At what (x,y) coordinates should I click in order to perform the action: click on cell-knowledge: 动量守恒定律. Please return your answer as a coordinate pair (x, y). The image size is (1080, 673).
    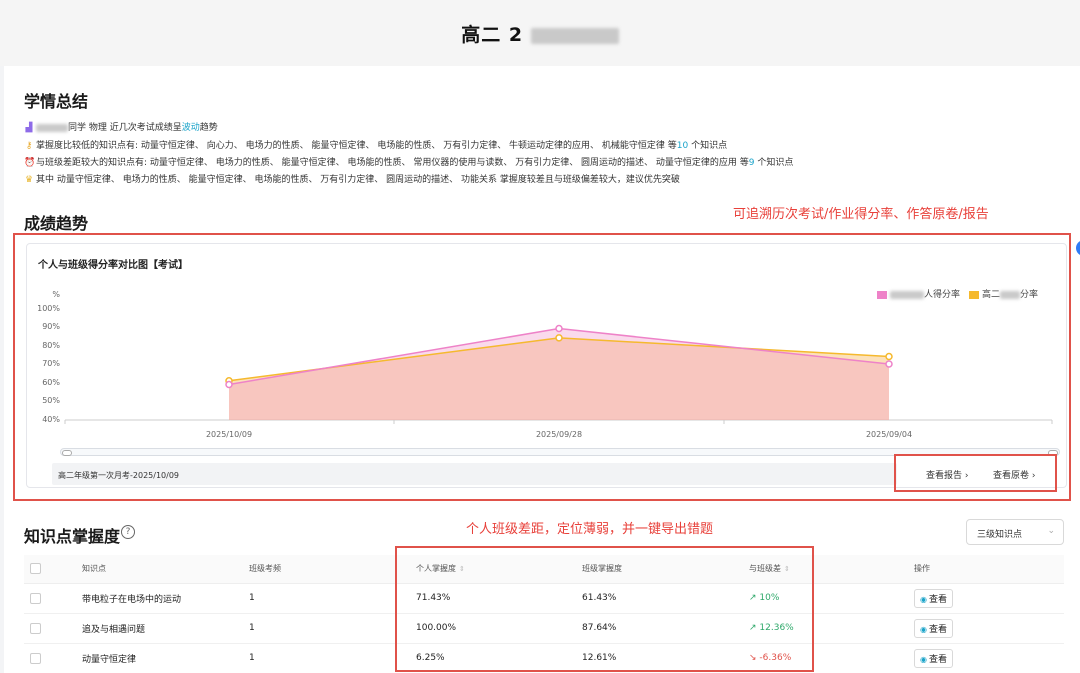
    Looking at the image, I should click on (165, 658).